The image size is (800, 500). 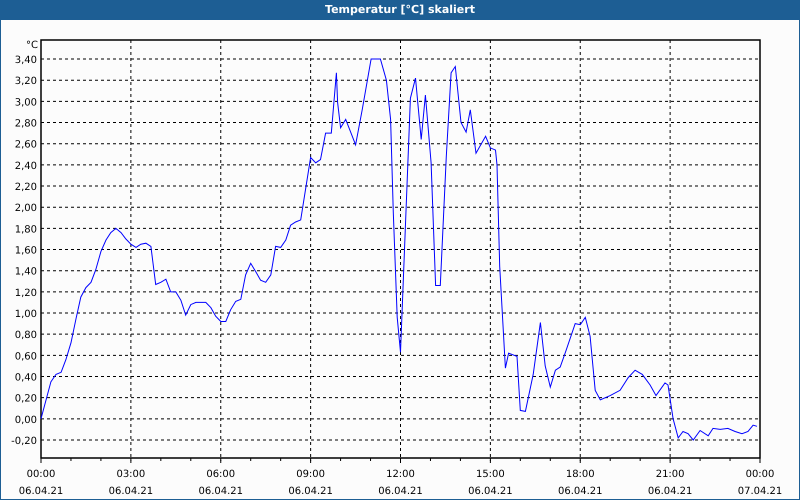 What do you see at coordinates (760, 491) in the screenshot?
I see `x-tick-date: 07.04.21` at bounding box center [760, 491].